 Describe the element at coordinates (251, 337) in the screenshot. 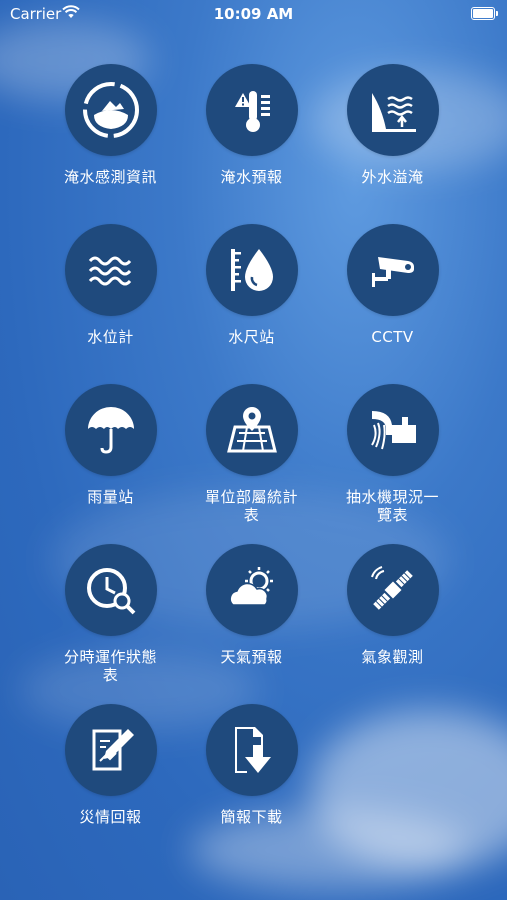

I see `menu-item-label: 水尺站` at that location.